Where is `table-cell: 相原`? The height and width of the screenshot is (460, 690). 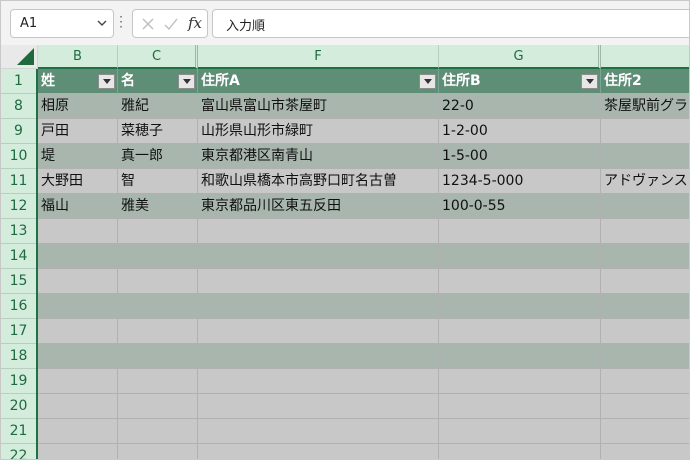
table-cell: 相原 is located at coordinates (78, 106).